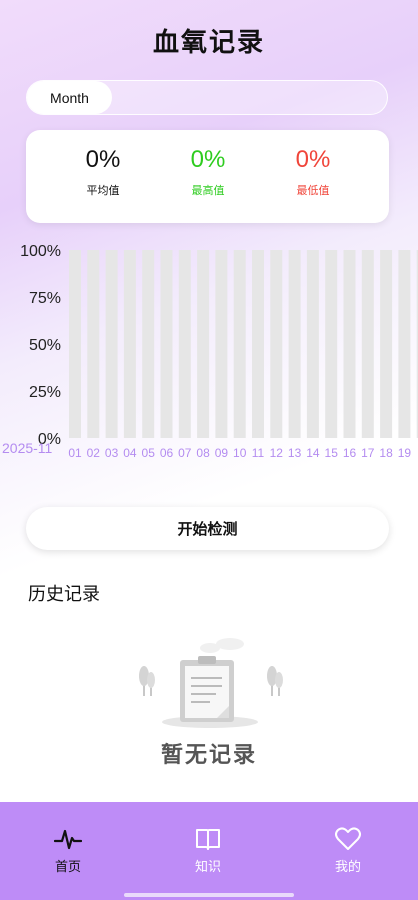 This screenshot has height=900, width=418. Describe the element at coordinates (185, 453) in the screenshot. I see `x-tick-label: 07` at that location.